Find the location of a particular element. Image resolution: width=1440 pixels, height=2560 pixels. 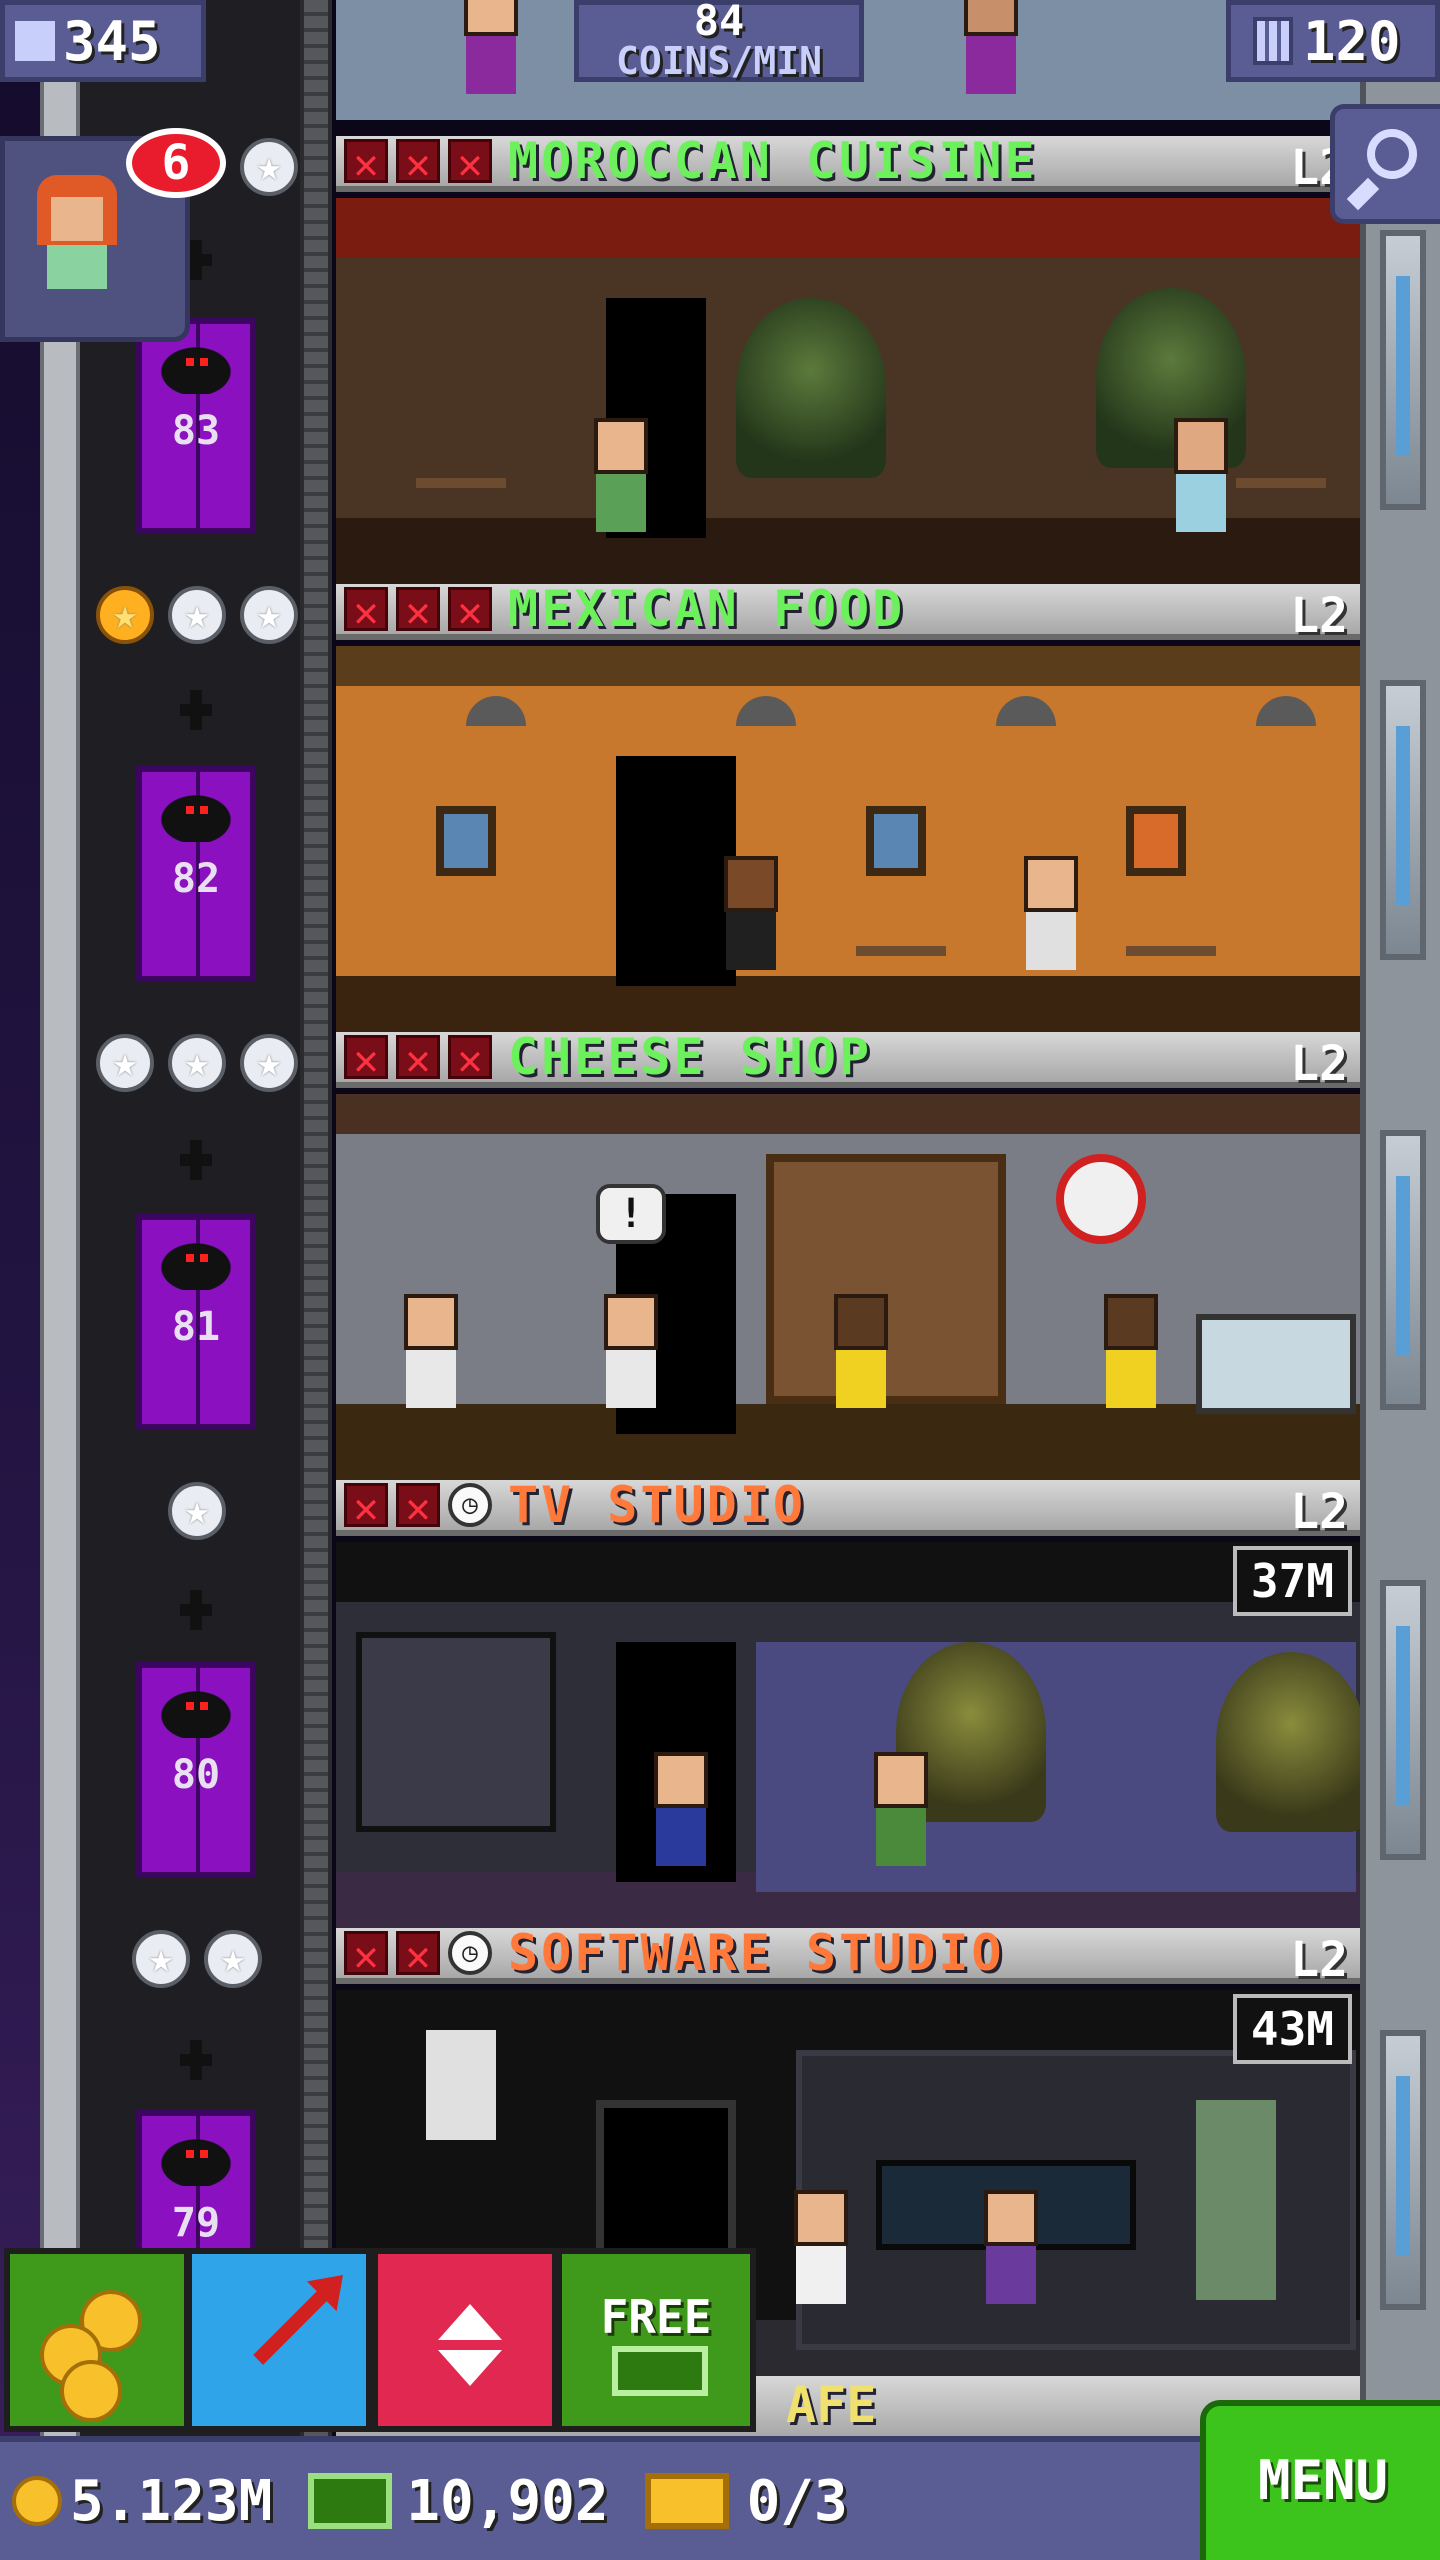

floor-header: ✕ ✕ ✕ MOROCCAN CUISINE L2 is located at coordinates (848, 164).